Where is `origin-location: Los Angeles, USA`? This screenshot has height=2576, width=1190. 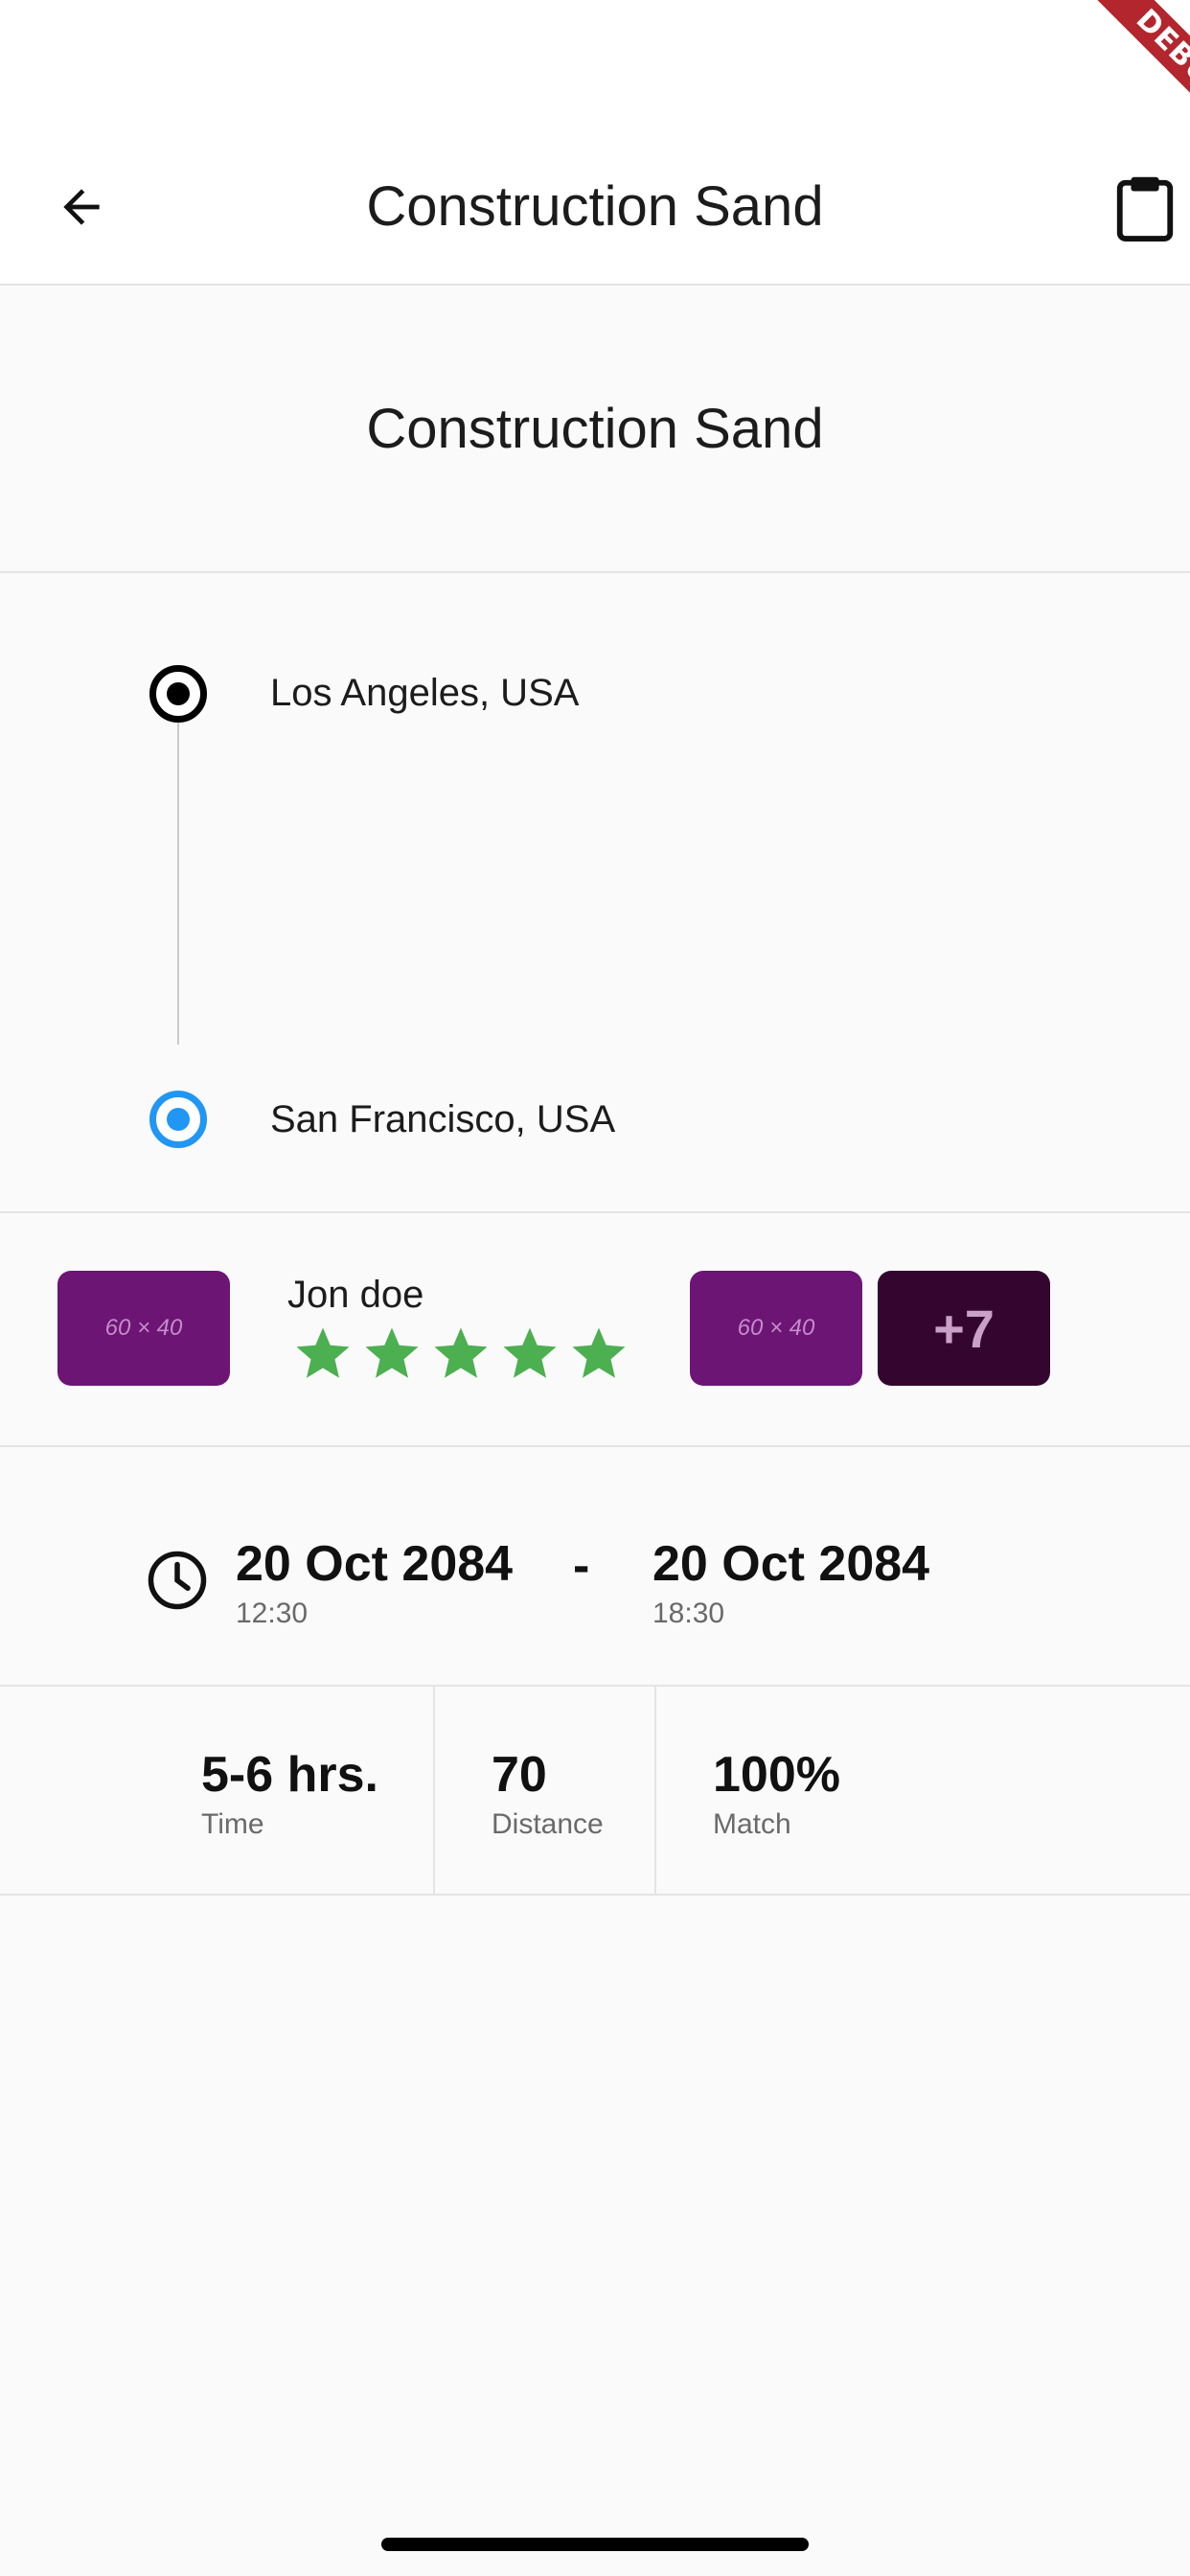 origin-location: Los Angeles, USA is located at coordinates (425, 693).